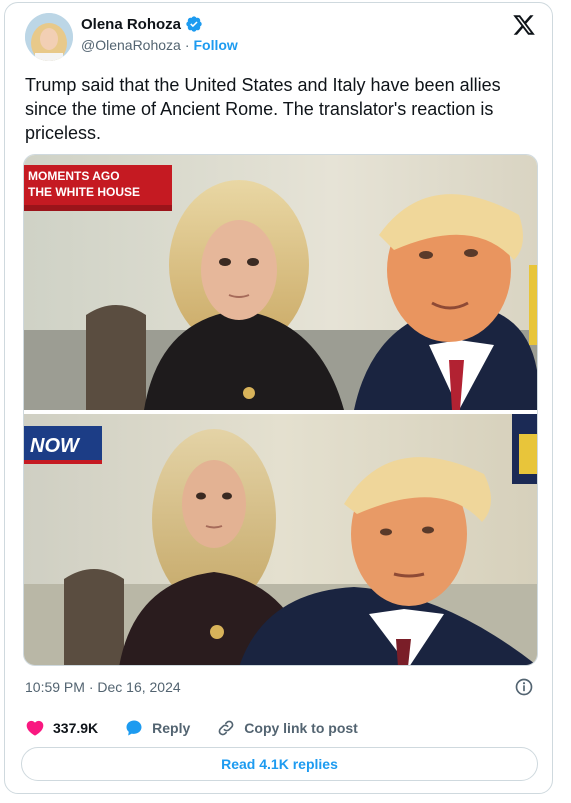  Describe the element at coordinates (524, 25) in the screenshot. I see `x-logo-icon` at that location.